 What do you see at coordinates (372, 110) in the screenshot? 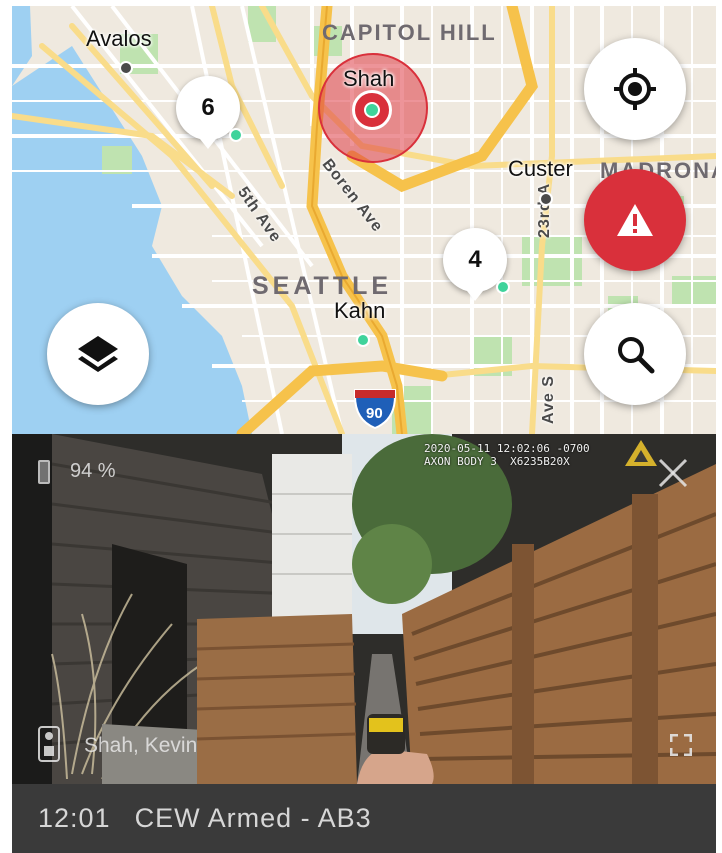
I see `officer-marker-shah-selected` at bounding box center [372, 110].